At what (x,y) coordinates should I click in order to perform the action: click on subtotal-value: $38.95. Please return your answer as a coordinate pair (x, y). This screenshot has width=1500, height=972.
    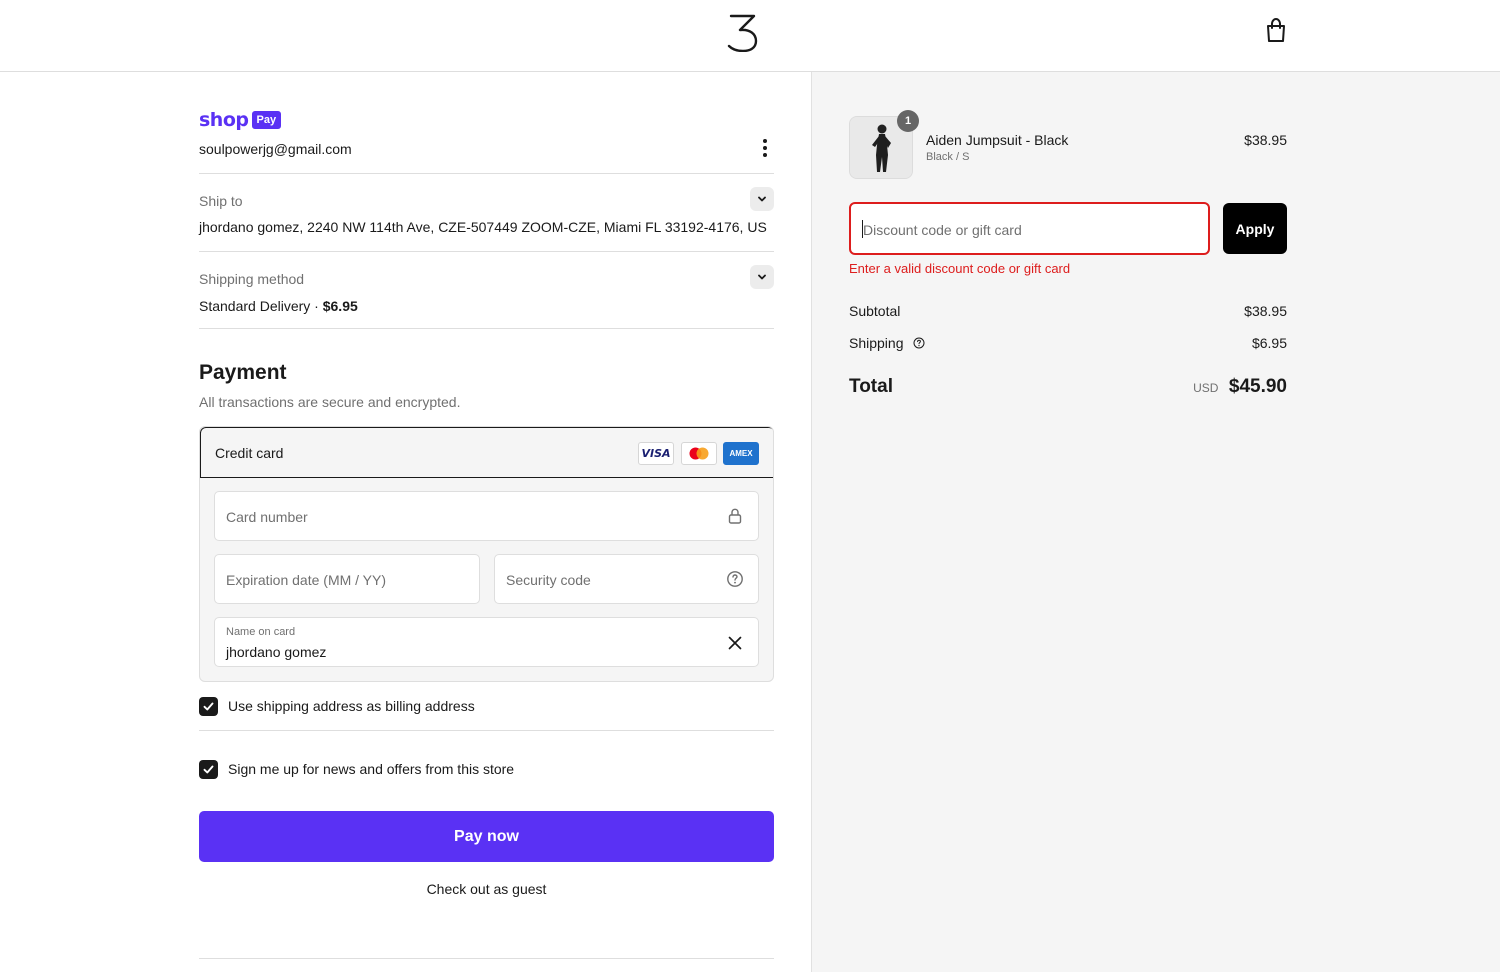
    Looking at the image, I should click on (1265, 311).